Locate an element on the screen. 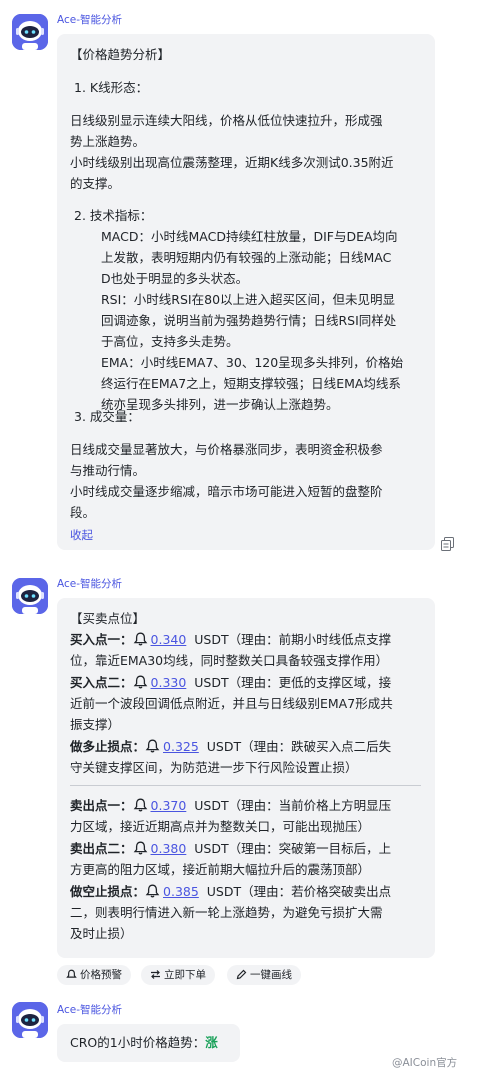 Image resolution: width=484 pixels, height=1079 pixels. volume-line: 日线成交量显著放大，与价格暴涨同步，表明资金积极参 is located at coordinates (226, 449).